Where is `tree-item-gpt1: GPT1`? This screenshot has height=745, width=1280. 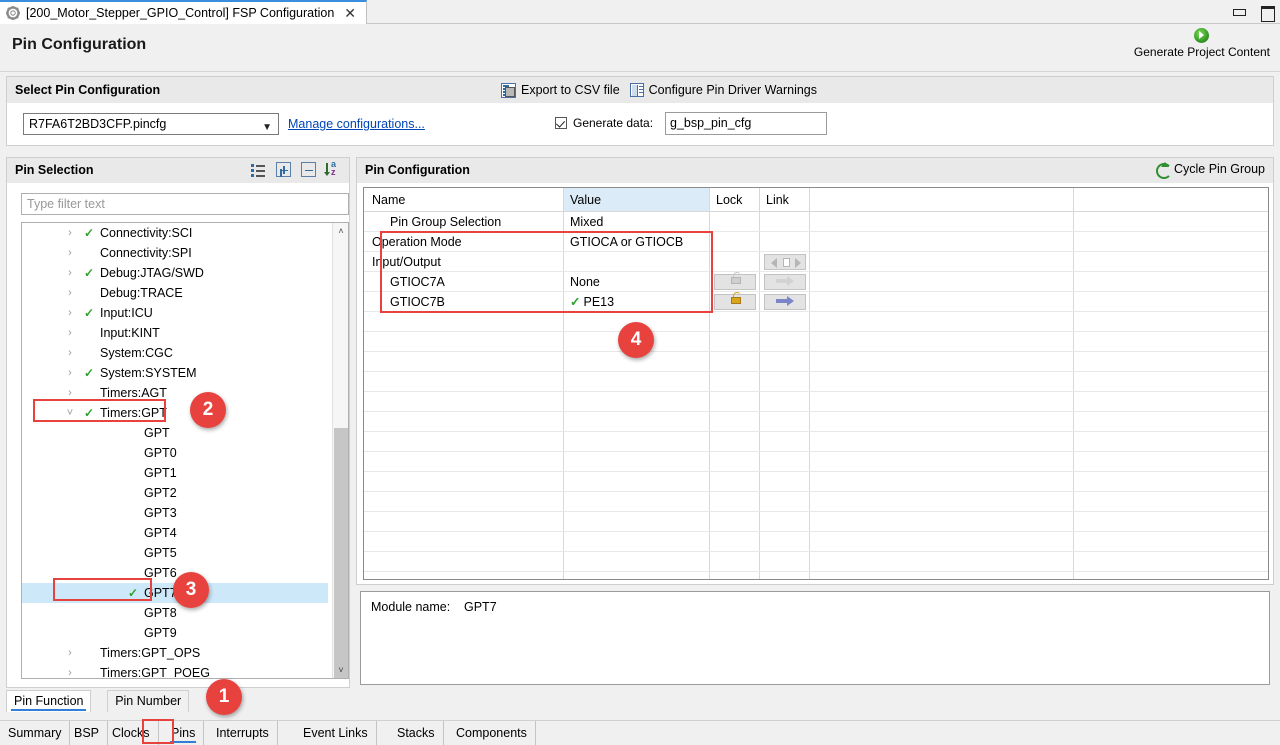 tree-item-gpt1: GPT1 is located at coordinates (175, 473).